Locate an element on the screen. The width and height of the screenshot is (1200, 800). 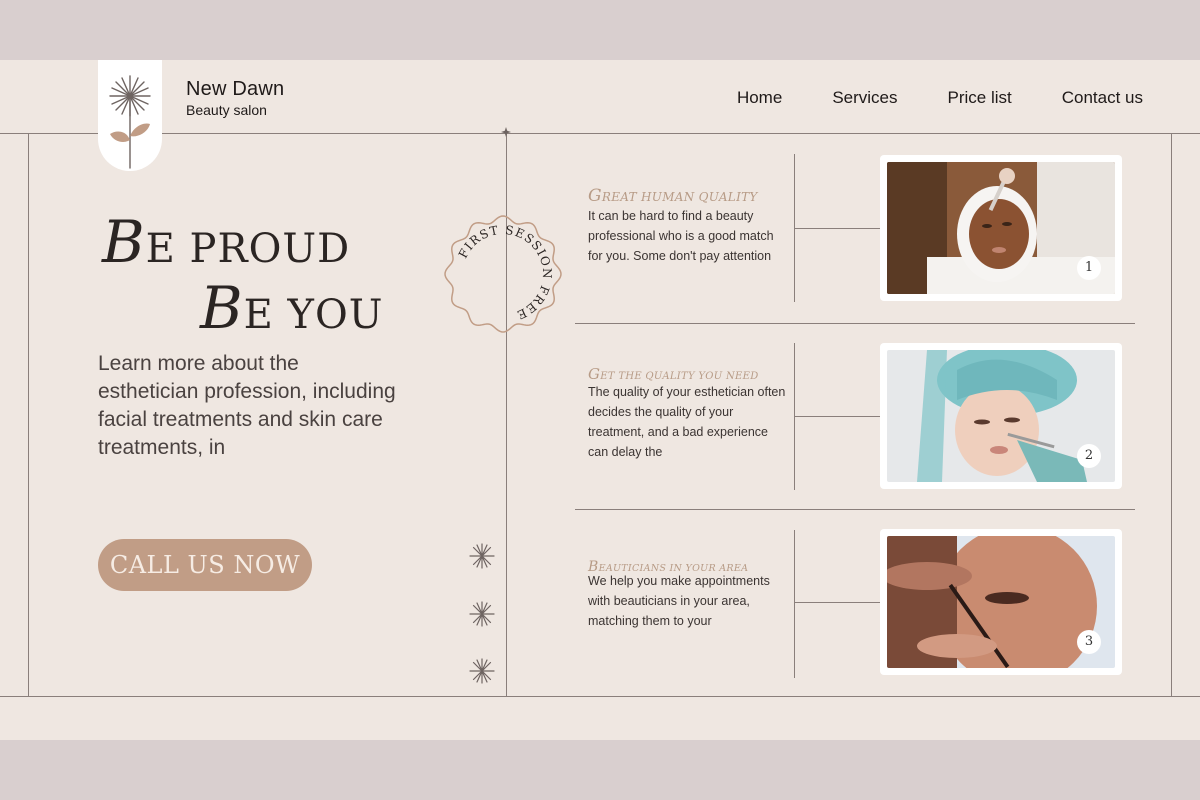
feature-number-3: 3 is located at coordinates (1089, 642).